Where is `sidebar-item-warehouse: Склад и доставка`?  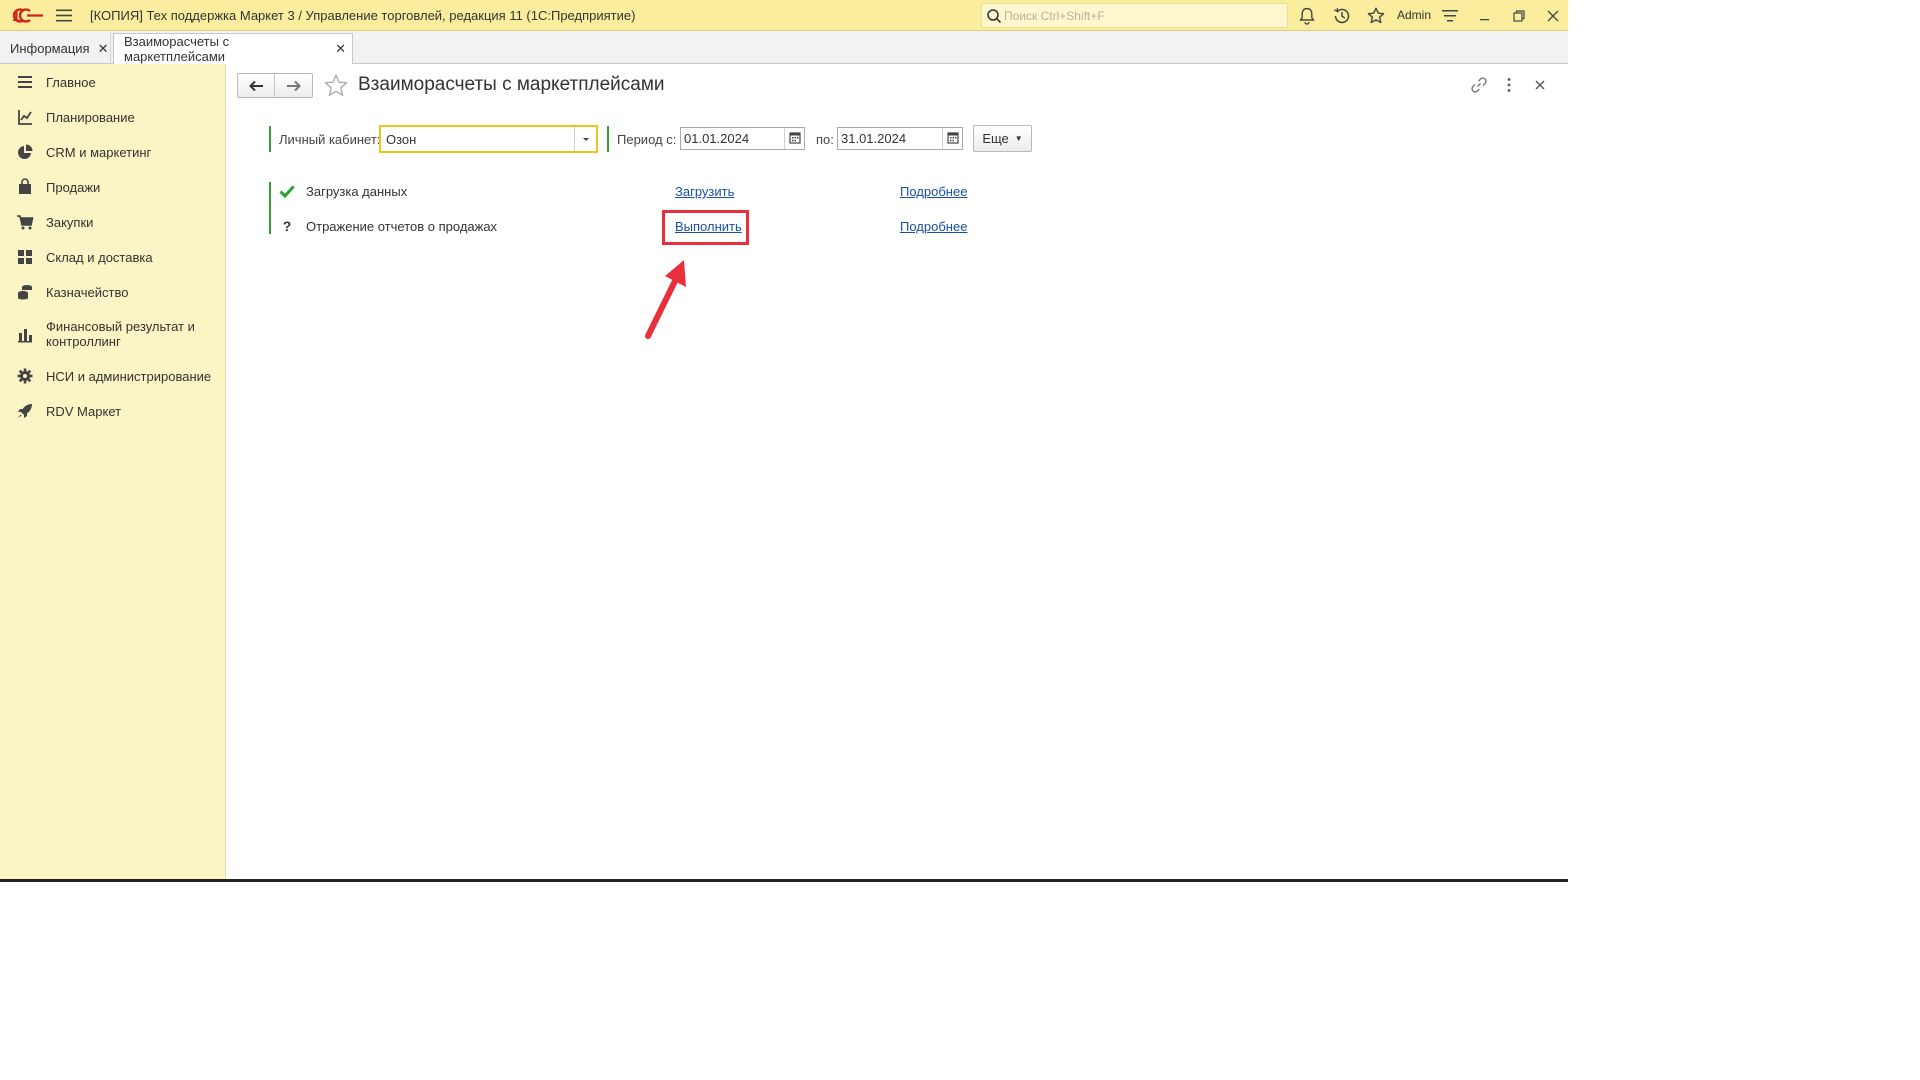
sidebar-item-warehouse: Склад и доставка is located at coordinates (113, 257).